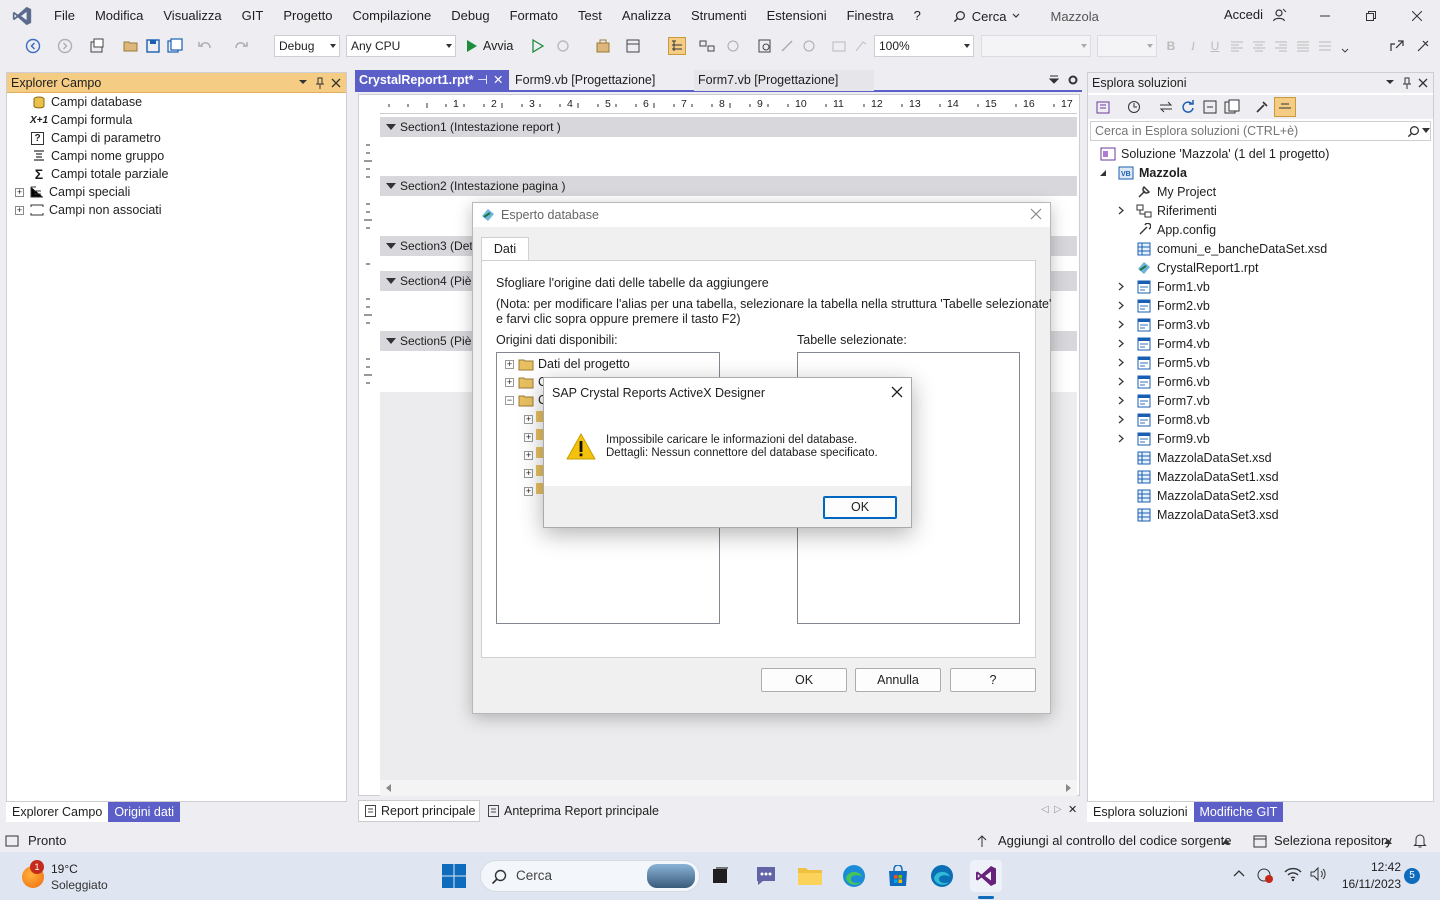 This screenshot has width=1440, height=900. I want to click on tab-crystalreport1: CrystalReport1.rpt* ⊣ ✕, so click(432, 80).